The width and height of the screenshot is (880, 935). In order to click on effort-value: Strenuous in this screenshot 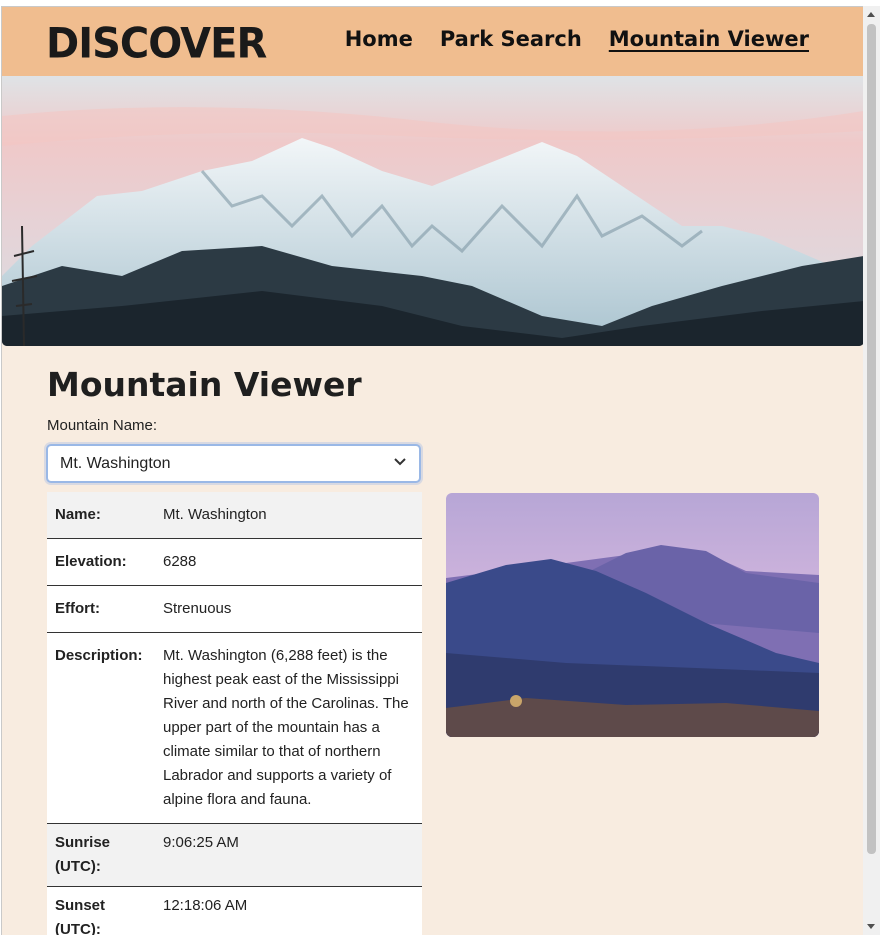, I will do `click(197, 608)`.